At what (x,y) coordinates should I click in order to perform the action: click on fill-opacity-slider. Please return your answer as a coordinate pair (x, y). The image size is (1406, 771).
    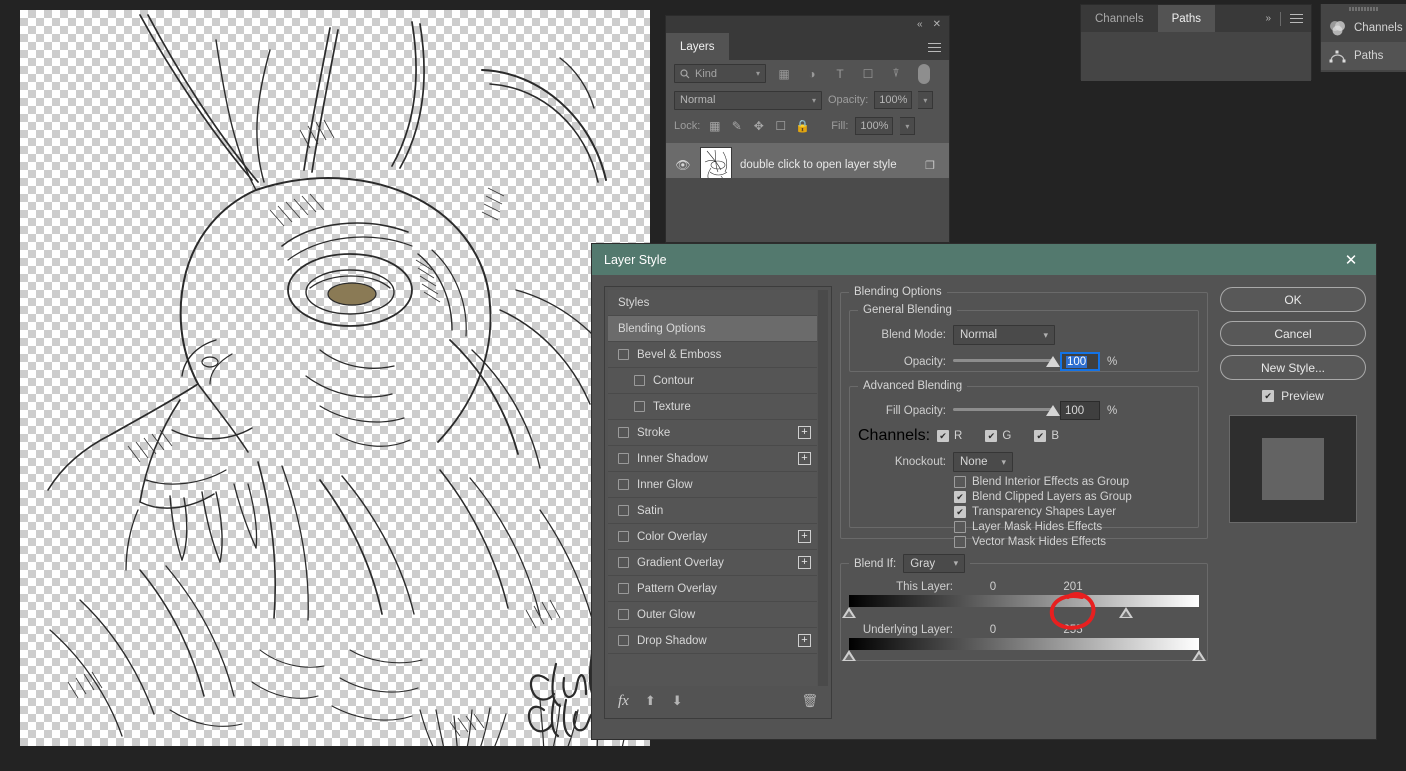
    Looking at the image, I should click on (1006, 411).